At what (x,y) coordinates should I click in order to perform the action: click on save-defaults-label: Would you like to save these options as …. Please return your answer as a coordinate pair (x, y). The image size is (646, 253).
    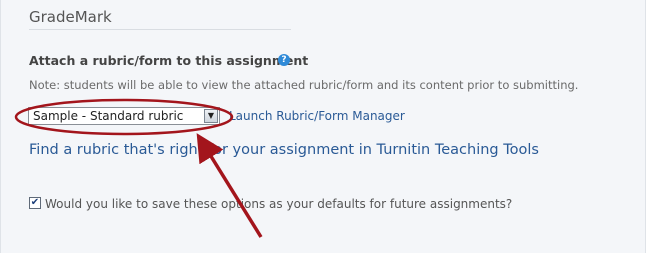
    Looking at the image, I should click on (279, 204).